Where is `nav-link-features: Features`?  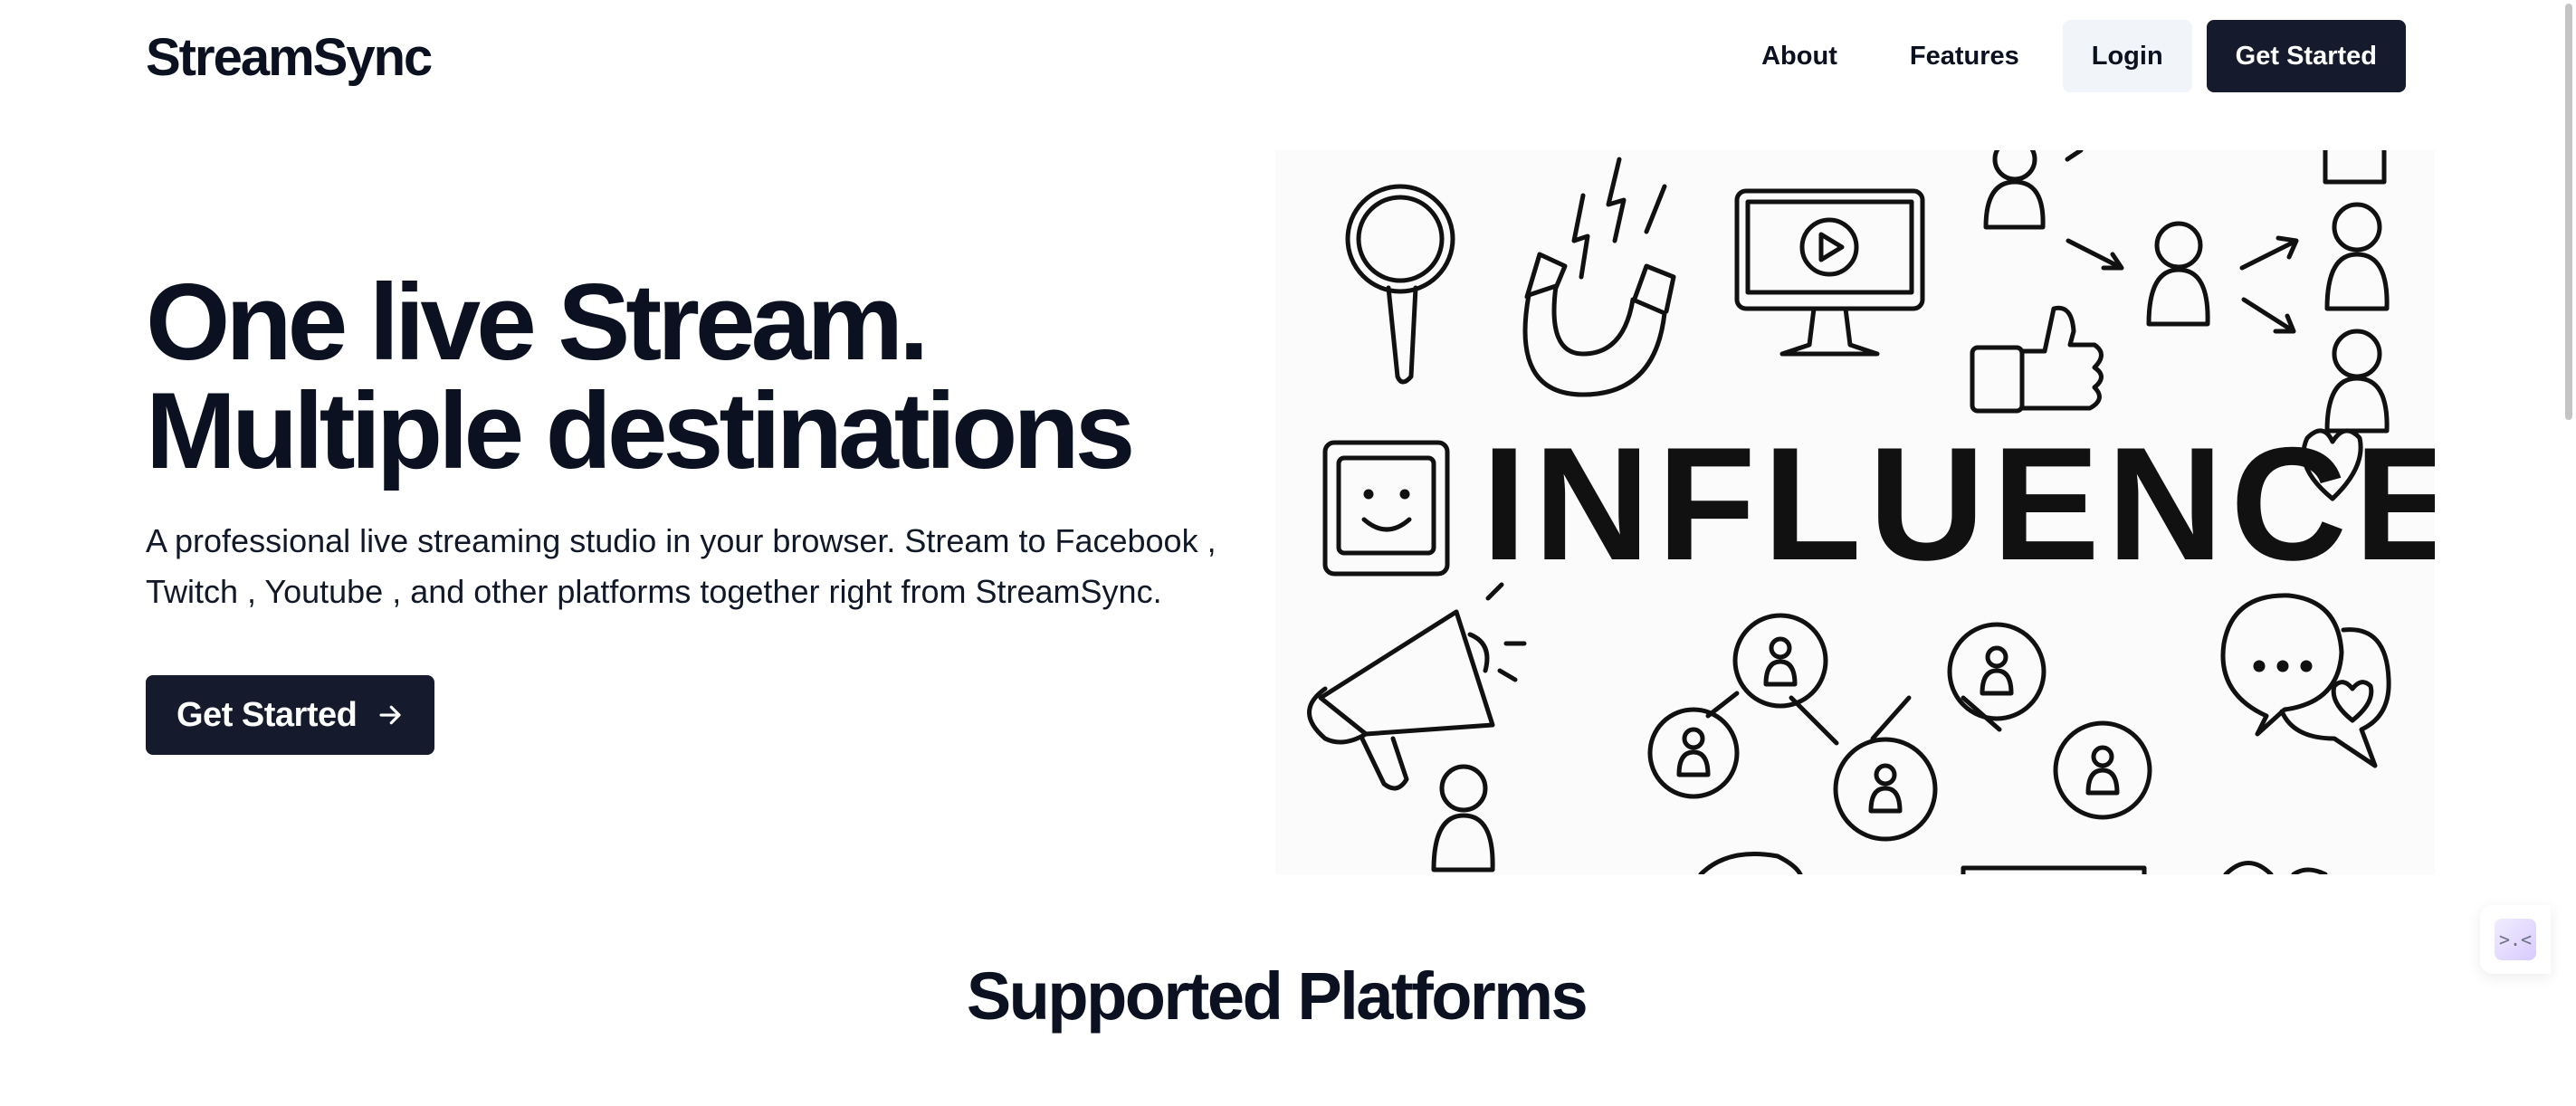
nav-link-features: Features is located at coordinates (1965, 56).